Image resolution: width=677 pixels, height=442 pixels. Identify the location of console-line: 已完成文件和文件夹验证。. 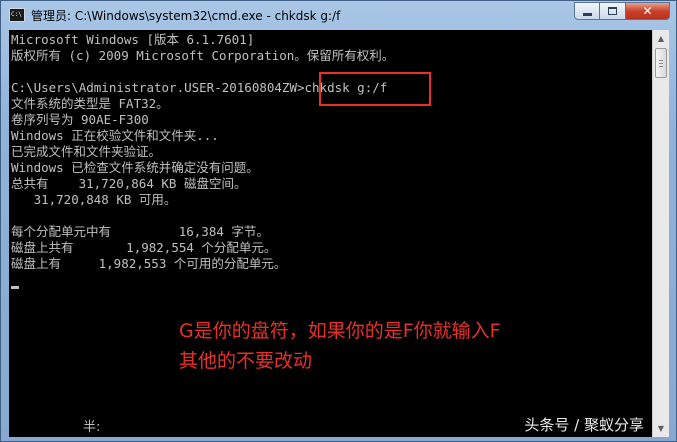
(86, 151).